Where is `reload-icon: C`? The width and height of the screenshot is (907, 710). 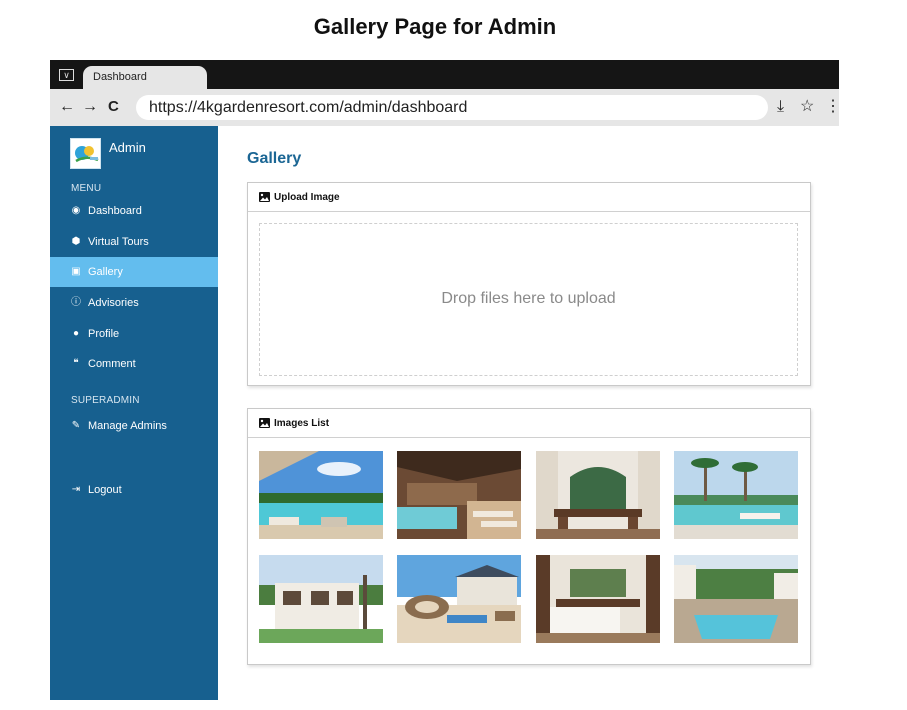
reload-icon: C is located at coordinates (113, 107).